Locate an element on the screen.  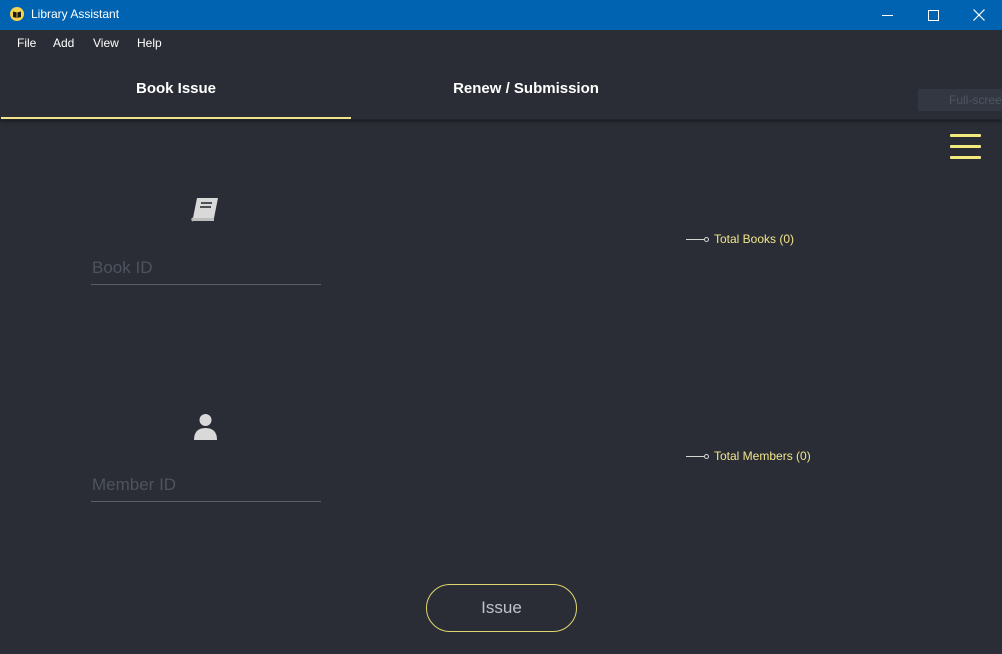
tab-bar: Book Issue Renew / Submission is located at coordinates (501, 88).